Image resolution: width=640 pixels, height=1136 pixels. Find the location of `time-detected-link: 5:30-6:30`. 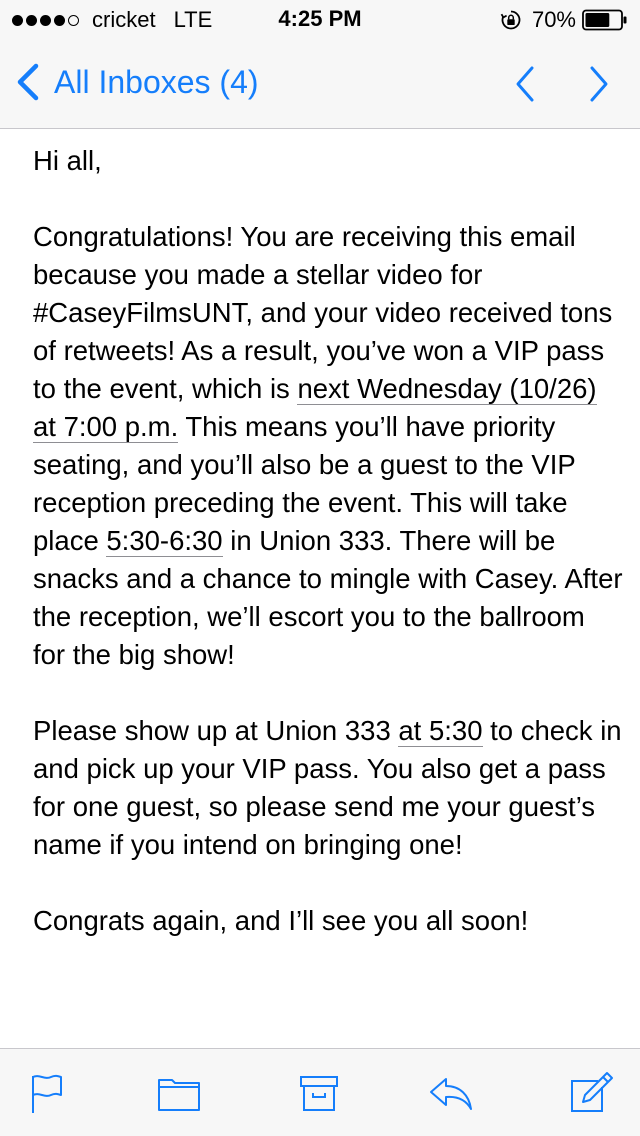

time-detected-link: 5:30-6:30 is located at coordinates (164, 541).